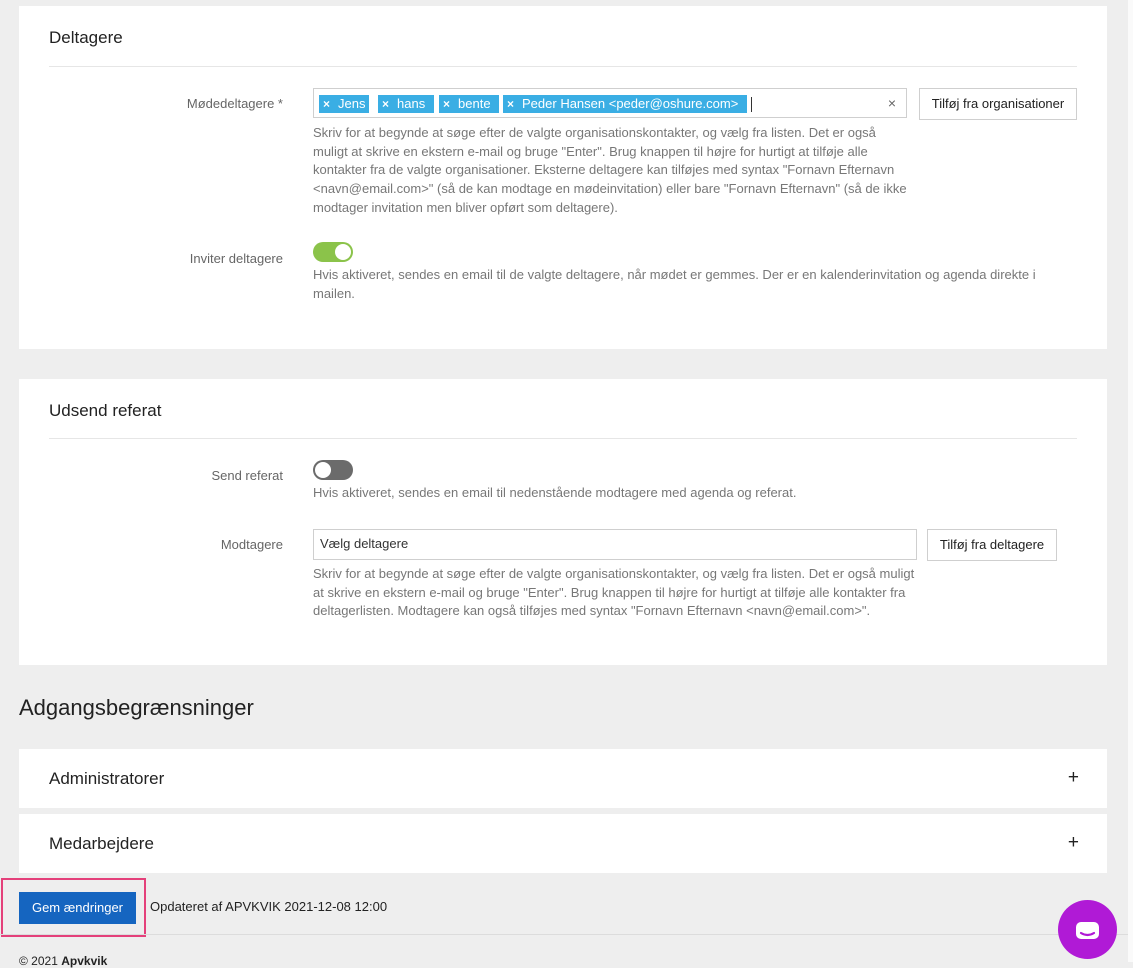 This screenshot has width=1133, height=968. I want to click on copyright-prefix: © 2021, so click(38, 961).